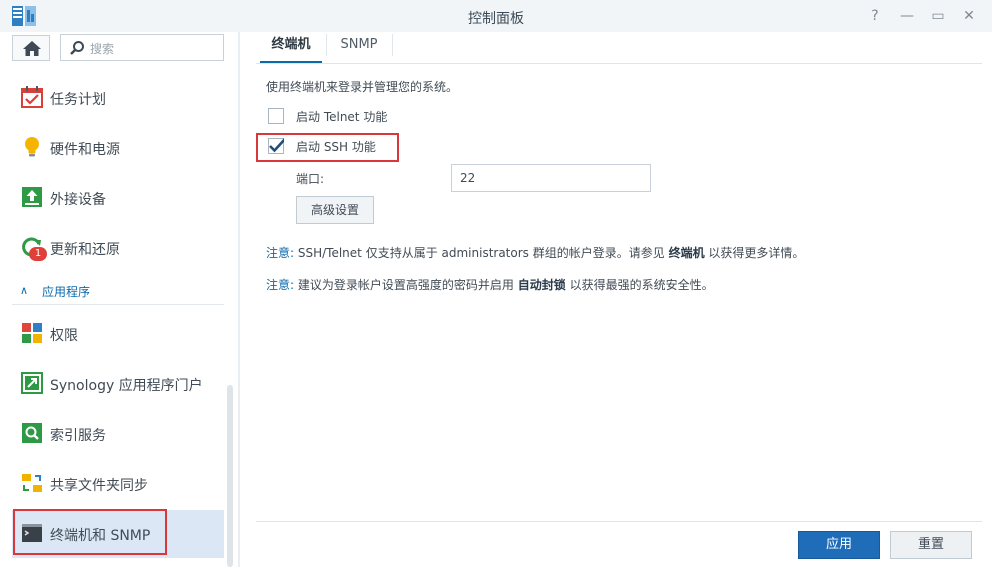  What do you see at coordinates (102, 49) in the screenshot?
I see `search-placeholder: 搜索` at bounding box center [102, 49].